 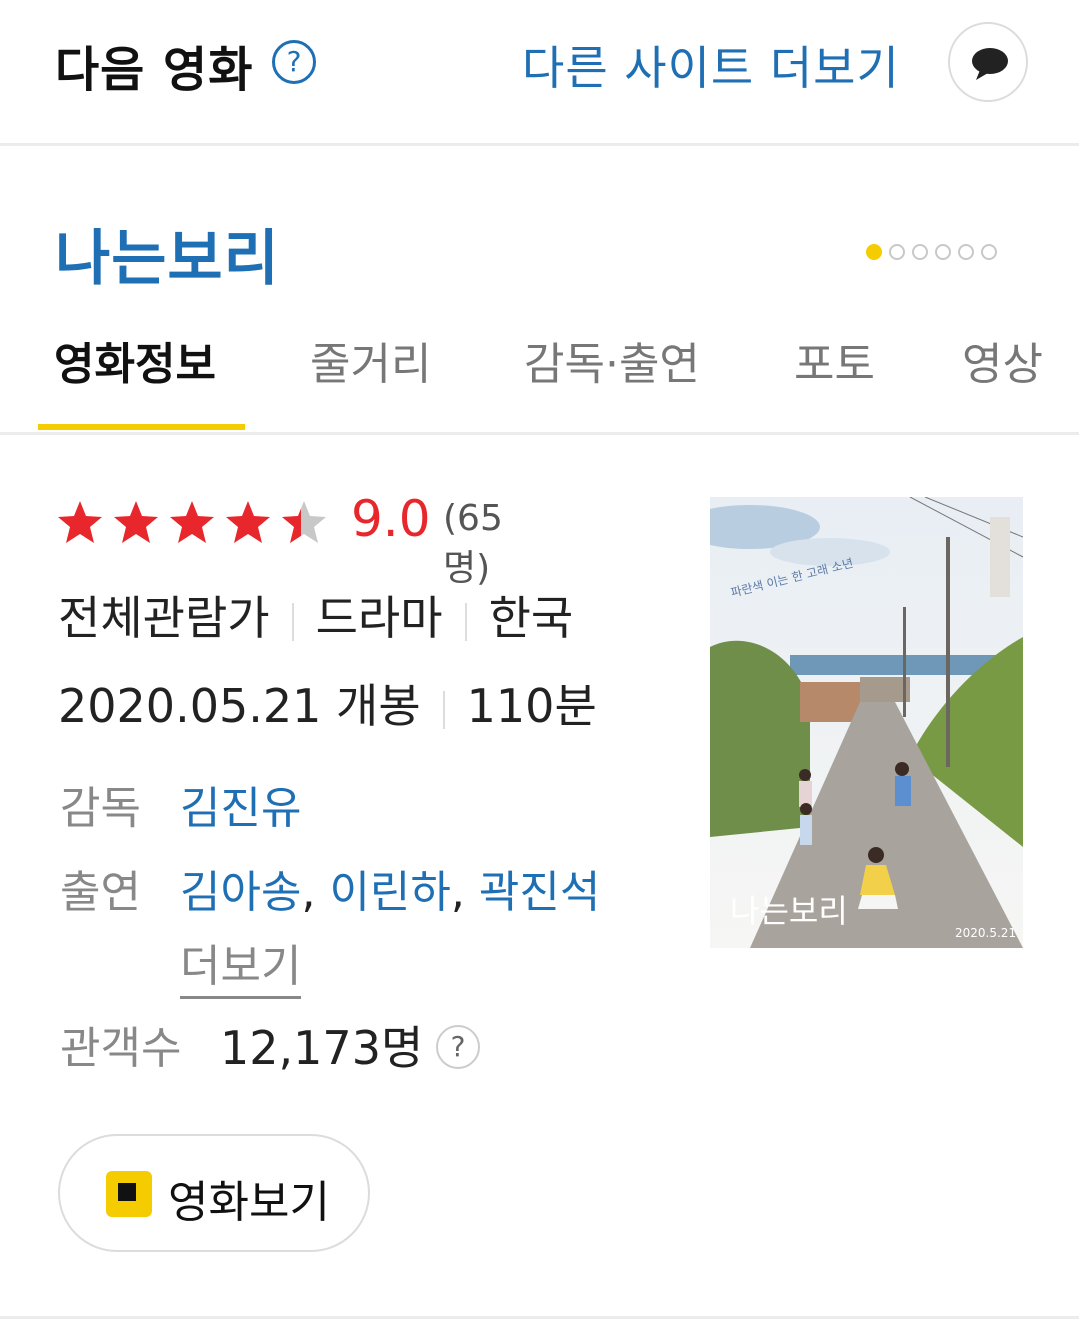 What do you see at coordinates (167, 259) in the screenshot?
I see `movie-title: 나는보리` at bounding box center [167, 259].